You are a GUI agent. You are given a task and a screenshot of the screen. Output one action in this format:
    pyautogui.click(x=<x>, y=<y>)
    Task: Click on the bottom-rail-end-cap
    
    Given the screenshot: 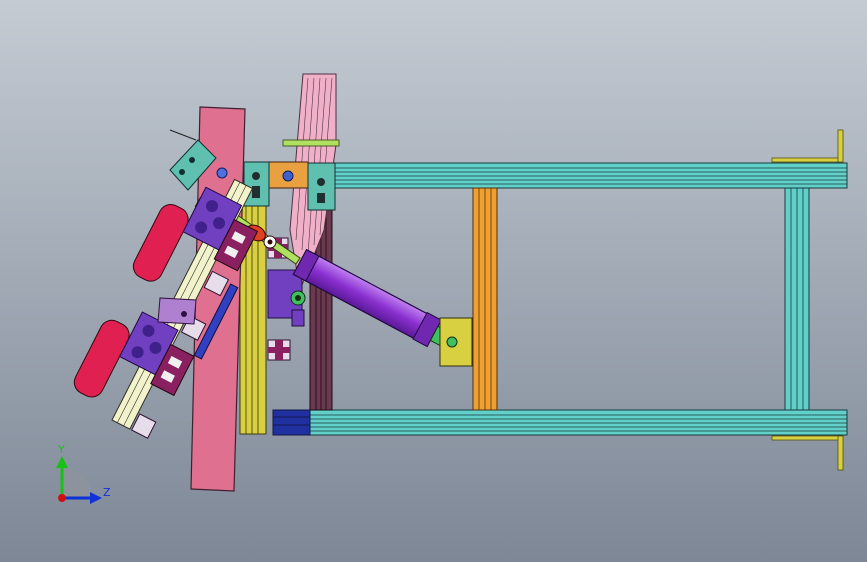 What is the action you would take?
    pyautogui.click(x=291, y=422)
    